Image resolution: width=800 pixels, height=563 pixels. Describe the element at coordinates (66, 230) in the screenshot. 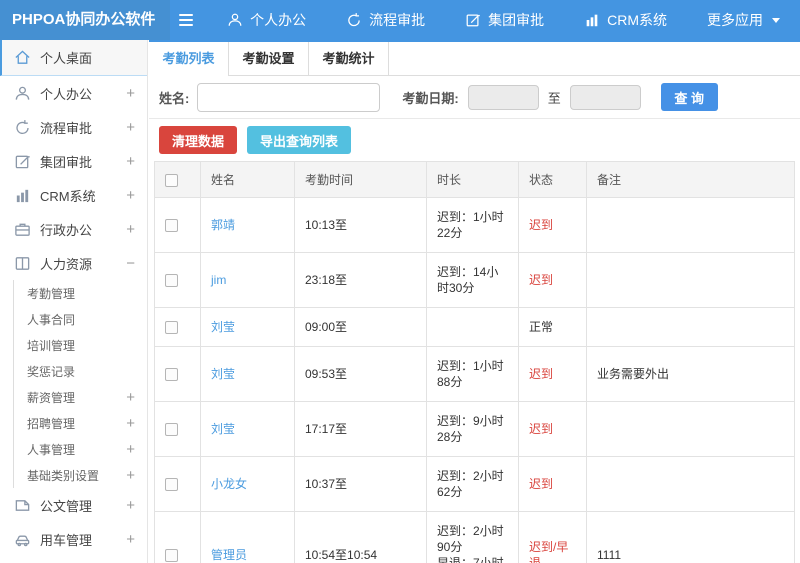

I see `sidebar-item-label: 行政办公` at that location.